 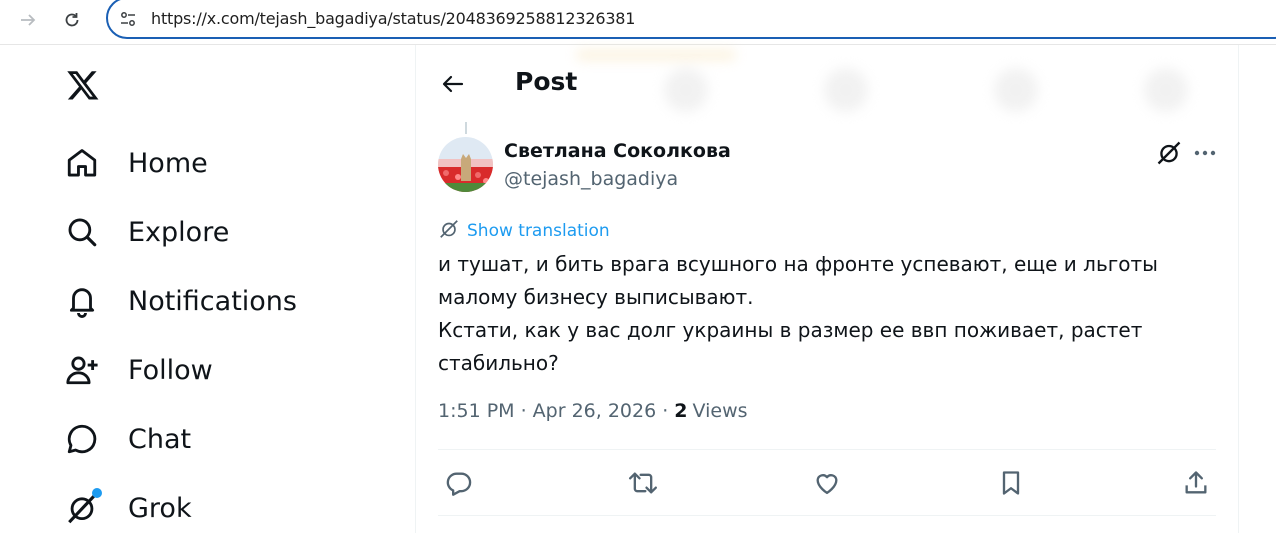 What do you see at coordinates (681, 411) in the screenshot?
I see `views-count: 2` at bounding box center [681, 411].